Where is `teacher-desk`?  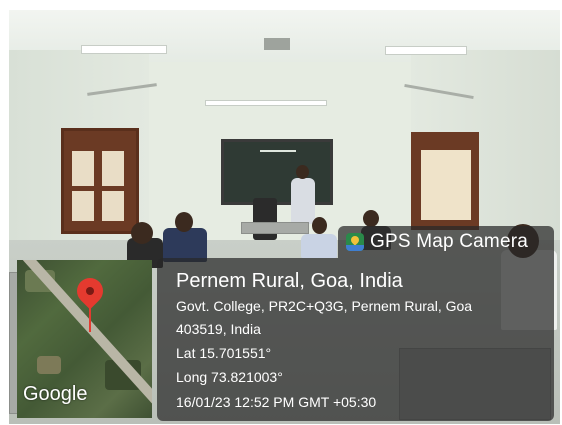 teacher-desk is located at coordinates (275, 228).